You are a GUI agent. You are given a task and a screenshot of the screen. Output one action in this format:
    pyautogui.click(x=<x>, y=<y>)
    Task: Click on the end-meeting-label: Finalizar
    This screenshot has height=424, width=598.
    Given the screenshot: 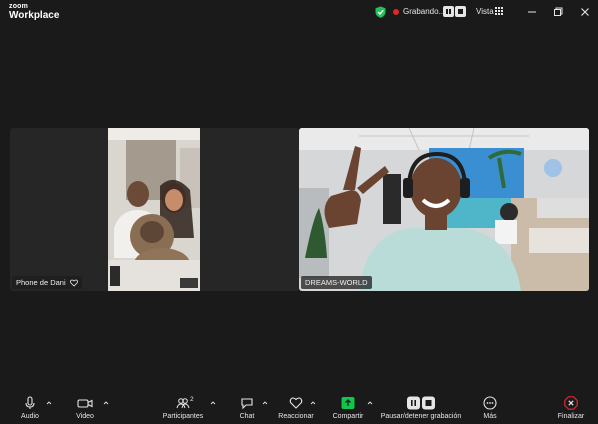 What is the action you would take?
    pyautogui.click(x=571, y=416)
    